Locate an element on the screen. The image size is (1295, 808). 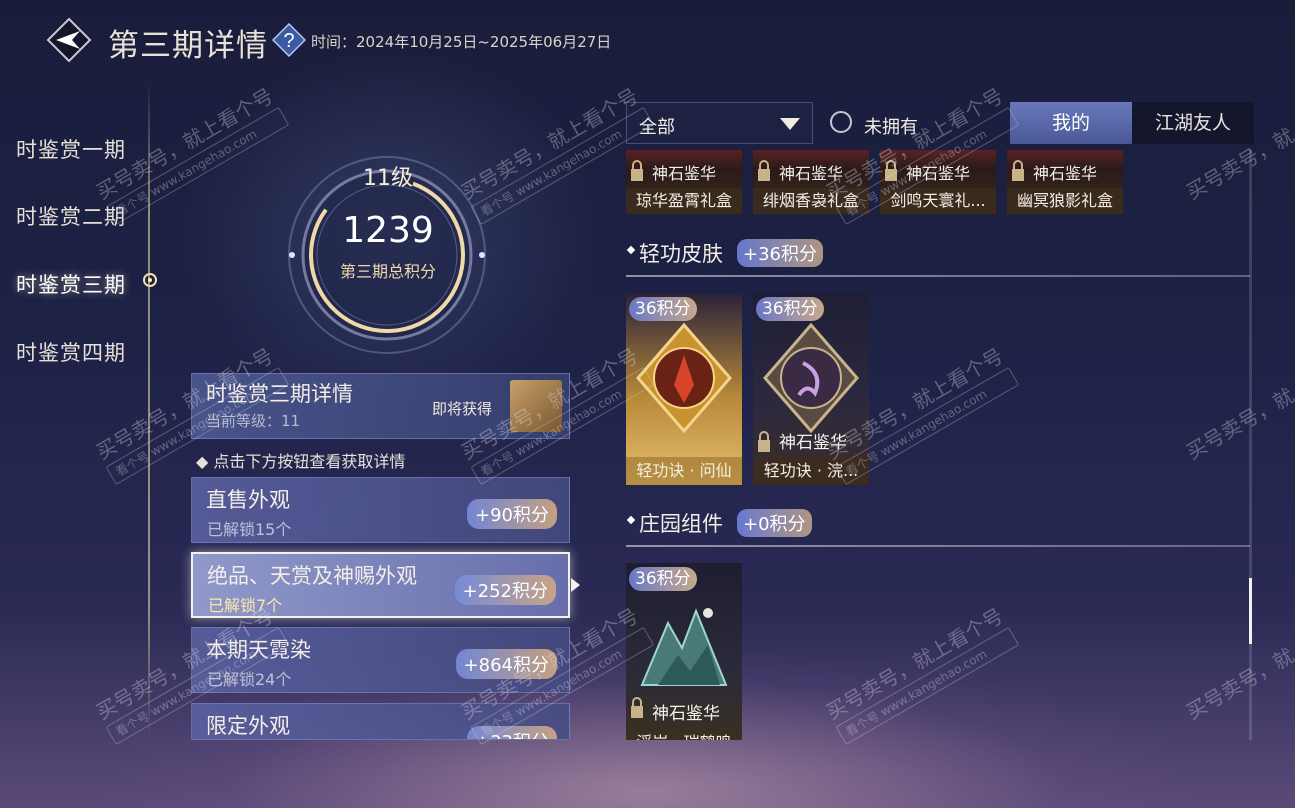
sidebar-item-period-2: 时鉴赏二期 is located at coordinates (71, 216).